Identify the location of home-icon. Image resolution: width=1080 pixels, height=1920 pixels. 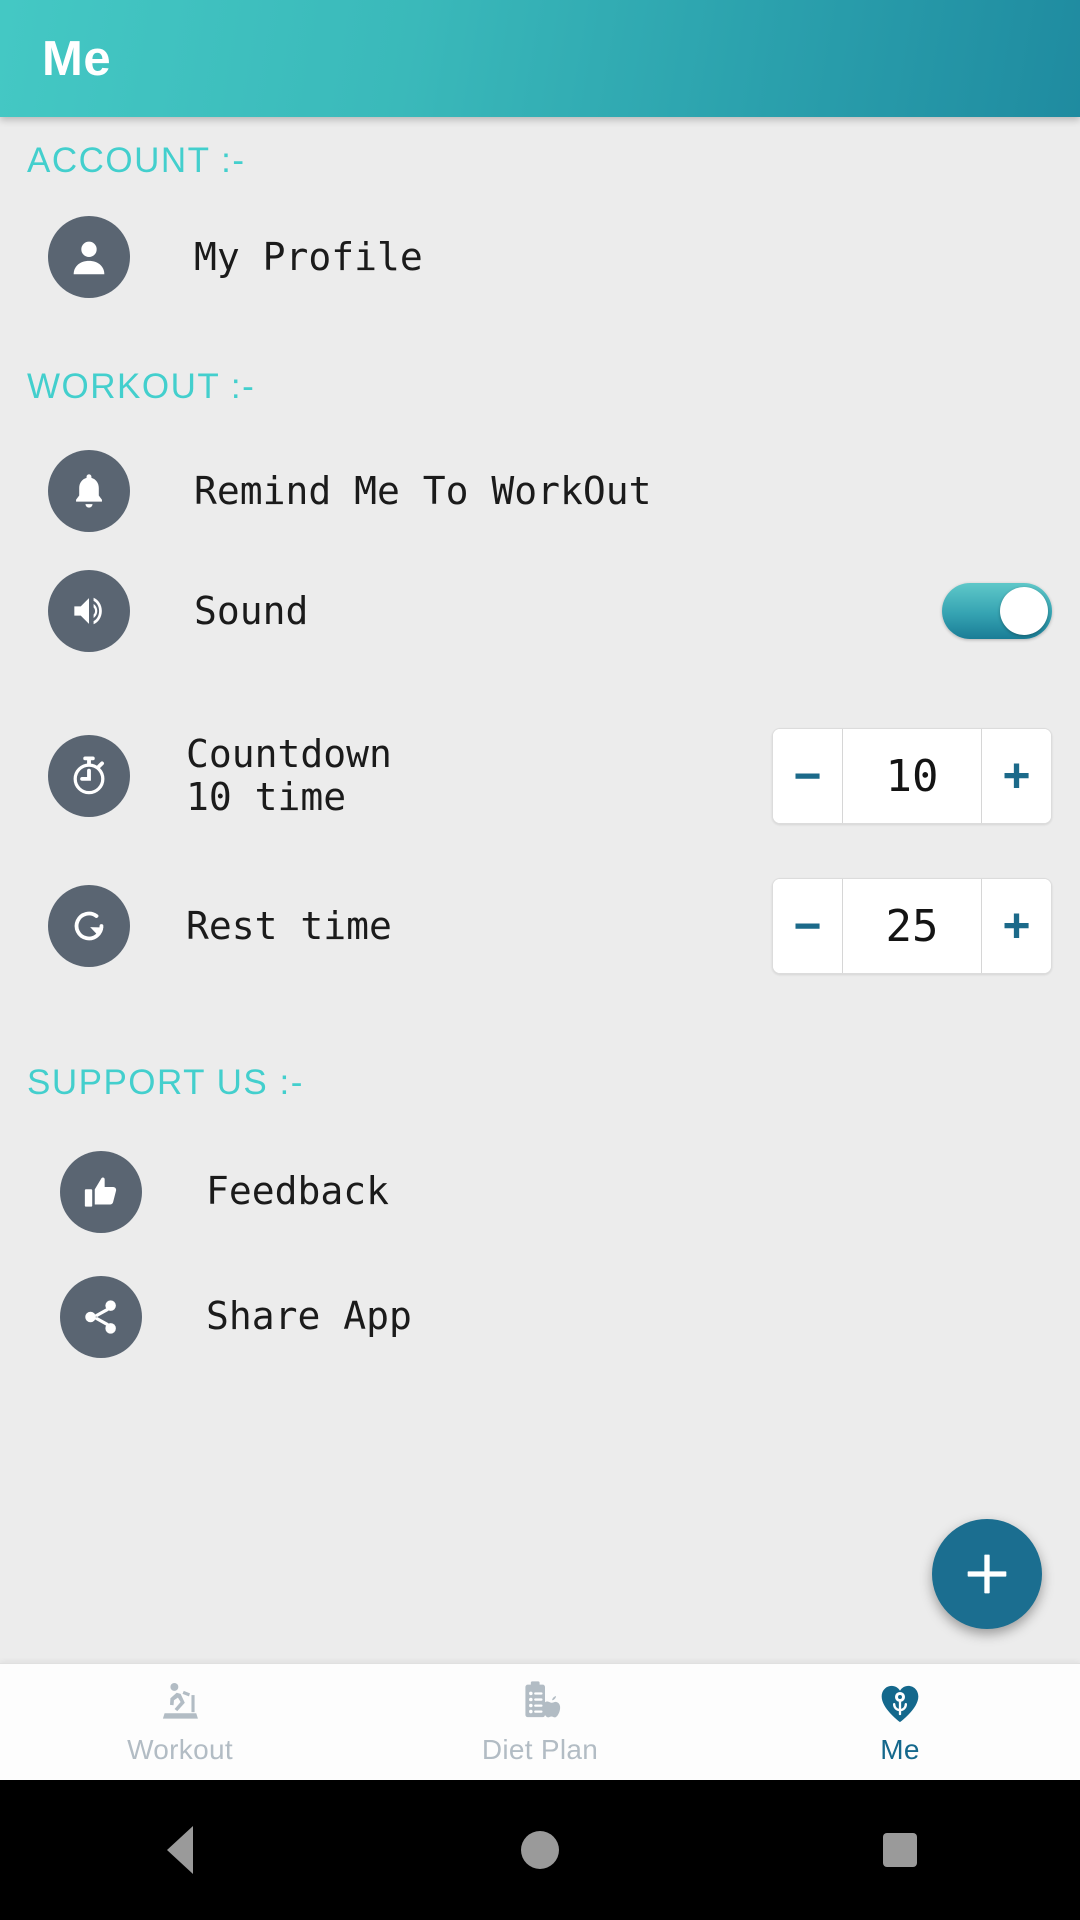
(540, 1850).